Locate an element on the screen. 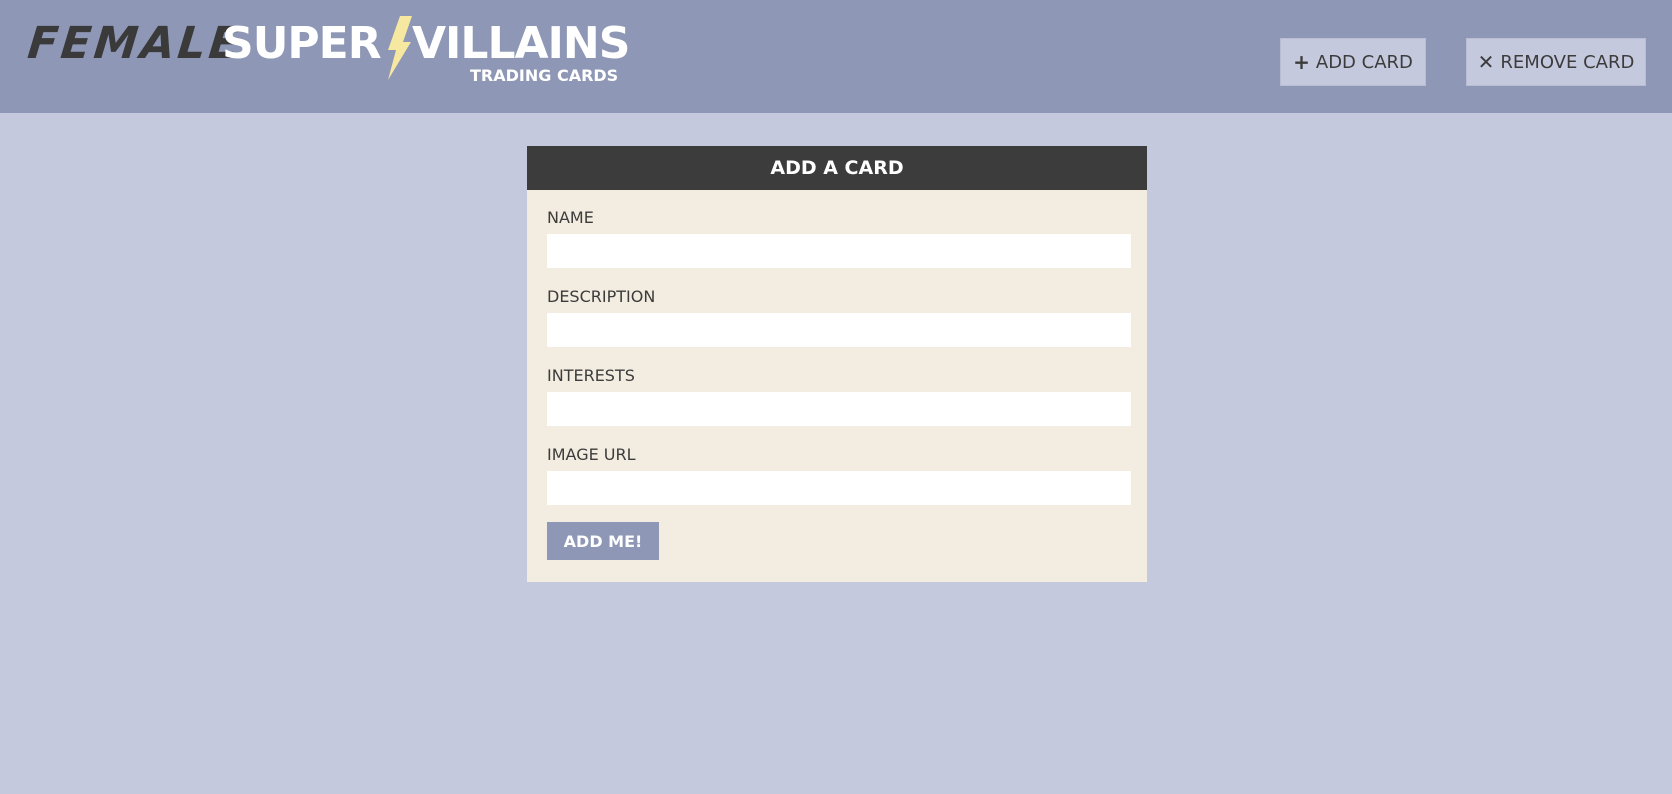  add-card-button: + ADD CARD is located at coordinates (1353, 62).